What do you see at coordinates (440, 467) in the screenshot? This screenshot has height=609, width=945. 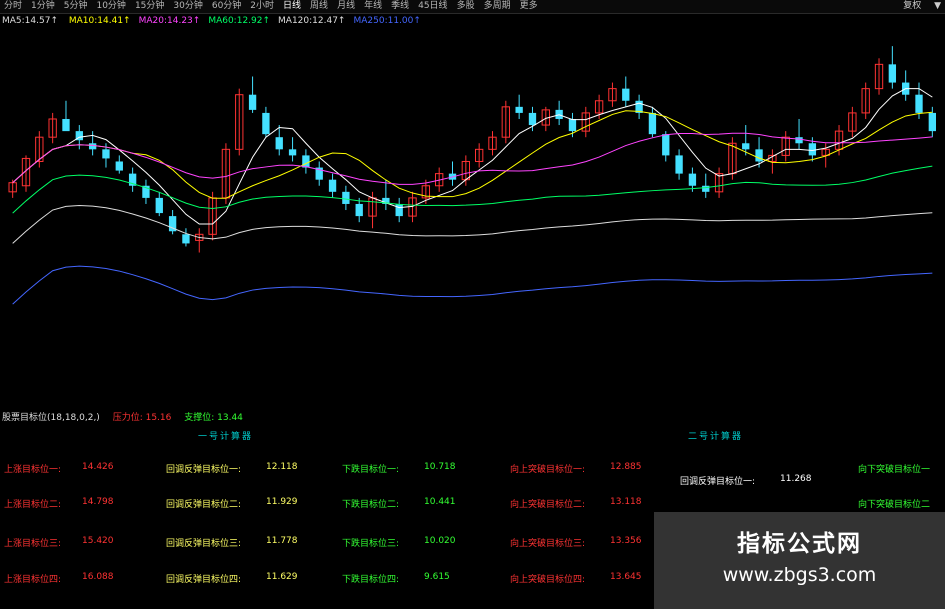 I see `target-value: 10.718` at bounding box center [440, 467].